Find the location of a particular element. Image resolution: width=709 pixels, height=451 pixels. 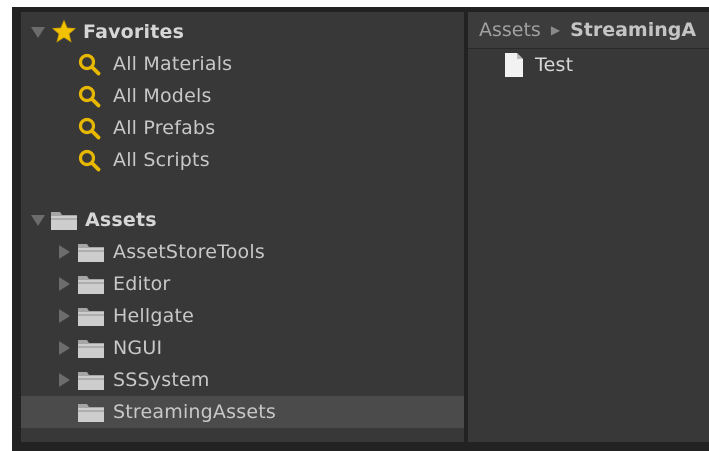

favorite-item-label: All Prefabs is located at coordinates (164, 128).